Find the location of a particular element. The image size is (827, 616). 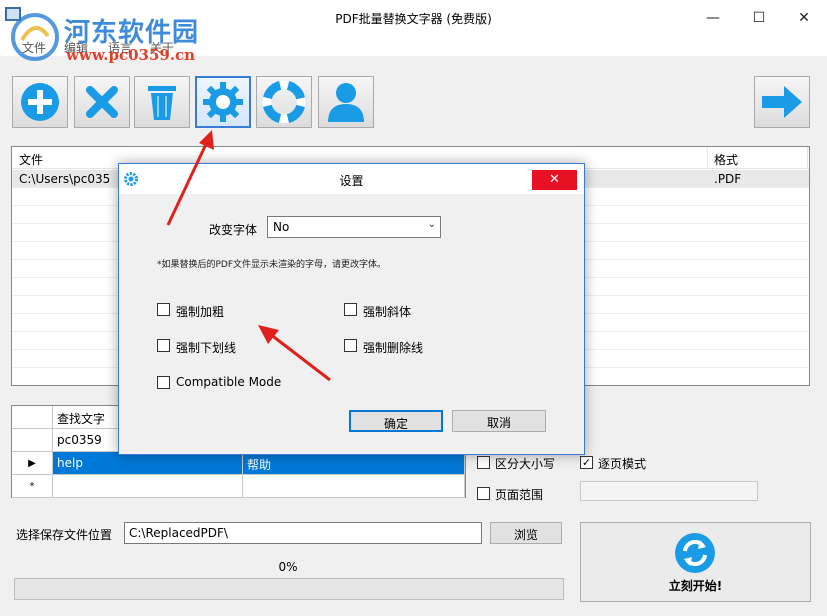

page-mode-label: 逐页模式 is located at coordinates (622, 464).